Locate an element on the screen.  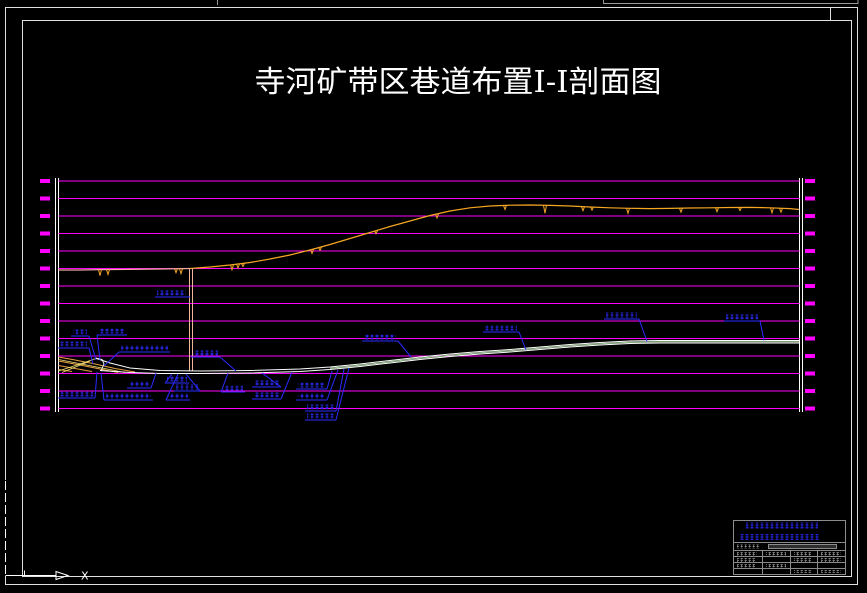
viewport-edge-bar is located at coordinates (731, 2).